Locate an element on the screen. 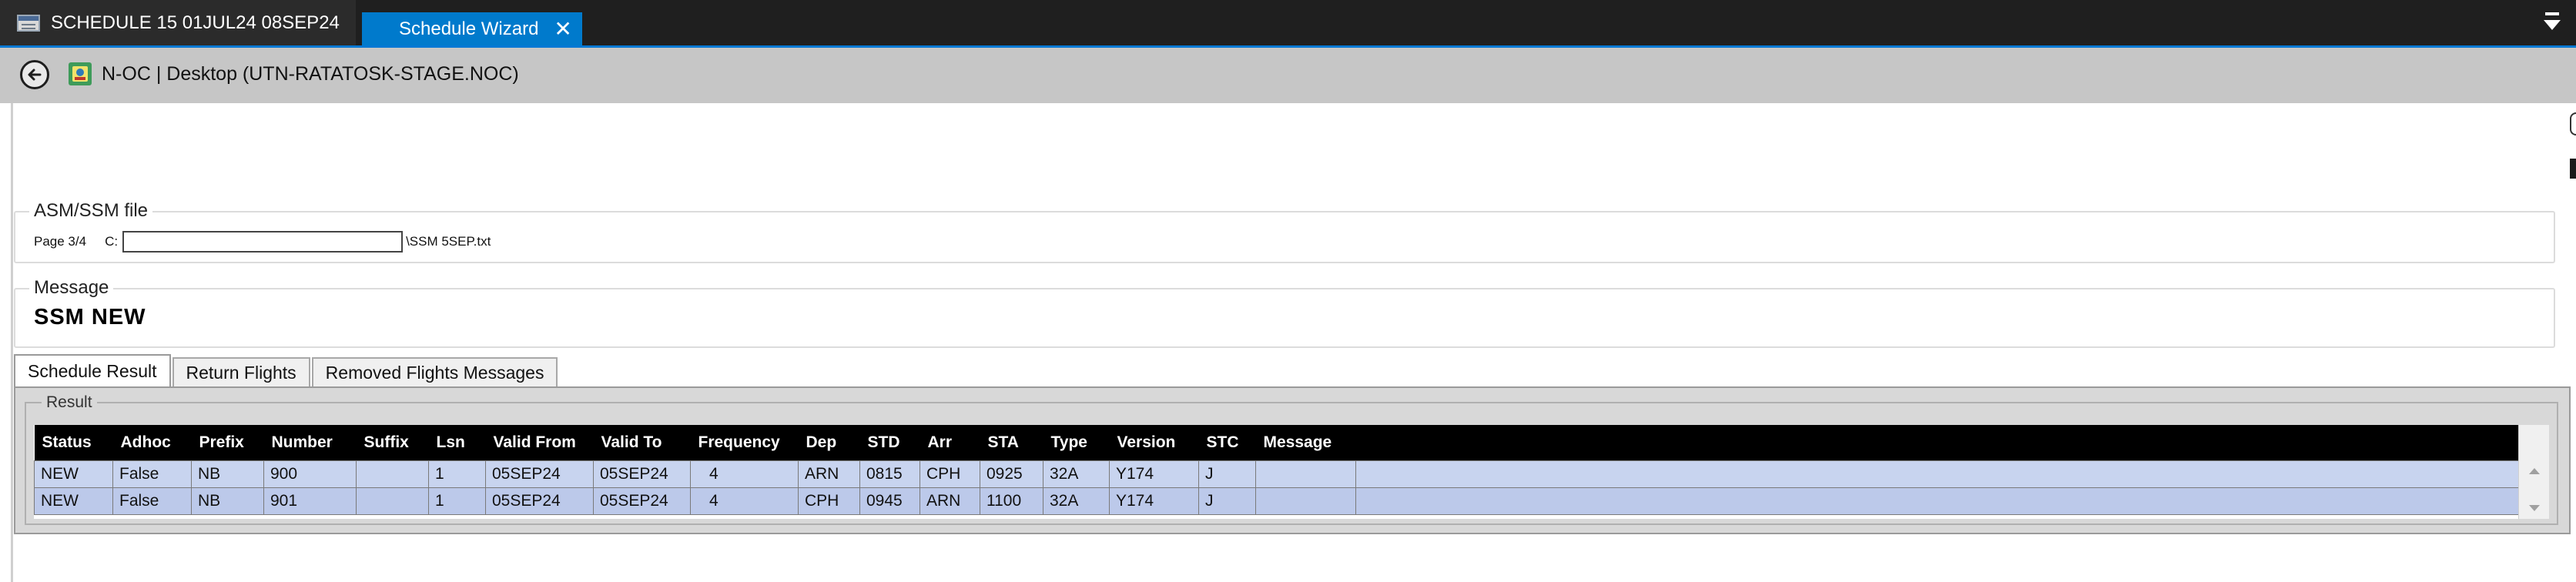  column-header: STC is located at coordinates (1227, 443).